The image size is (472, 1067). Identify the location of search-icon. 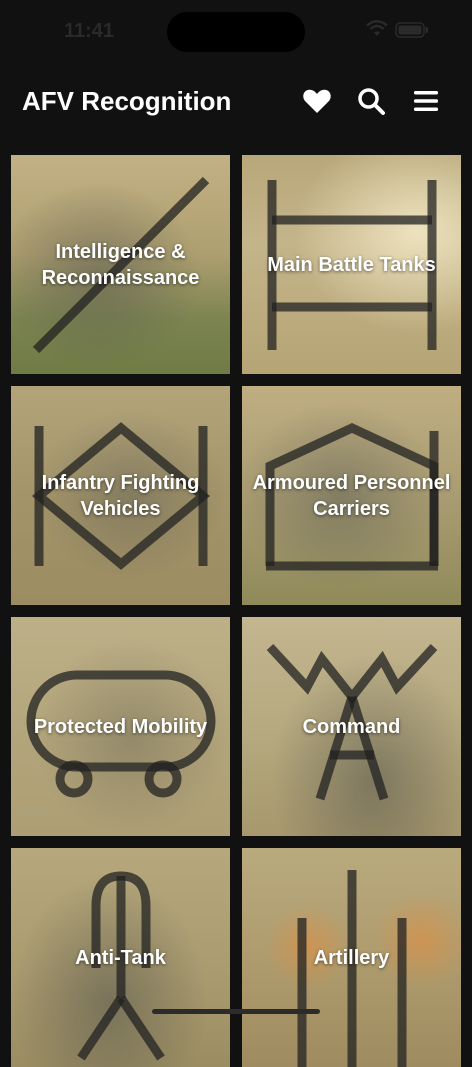
(371, 101).